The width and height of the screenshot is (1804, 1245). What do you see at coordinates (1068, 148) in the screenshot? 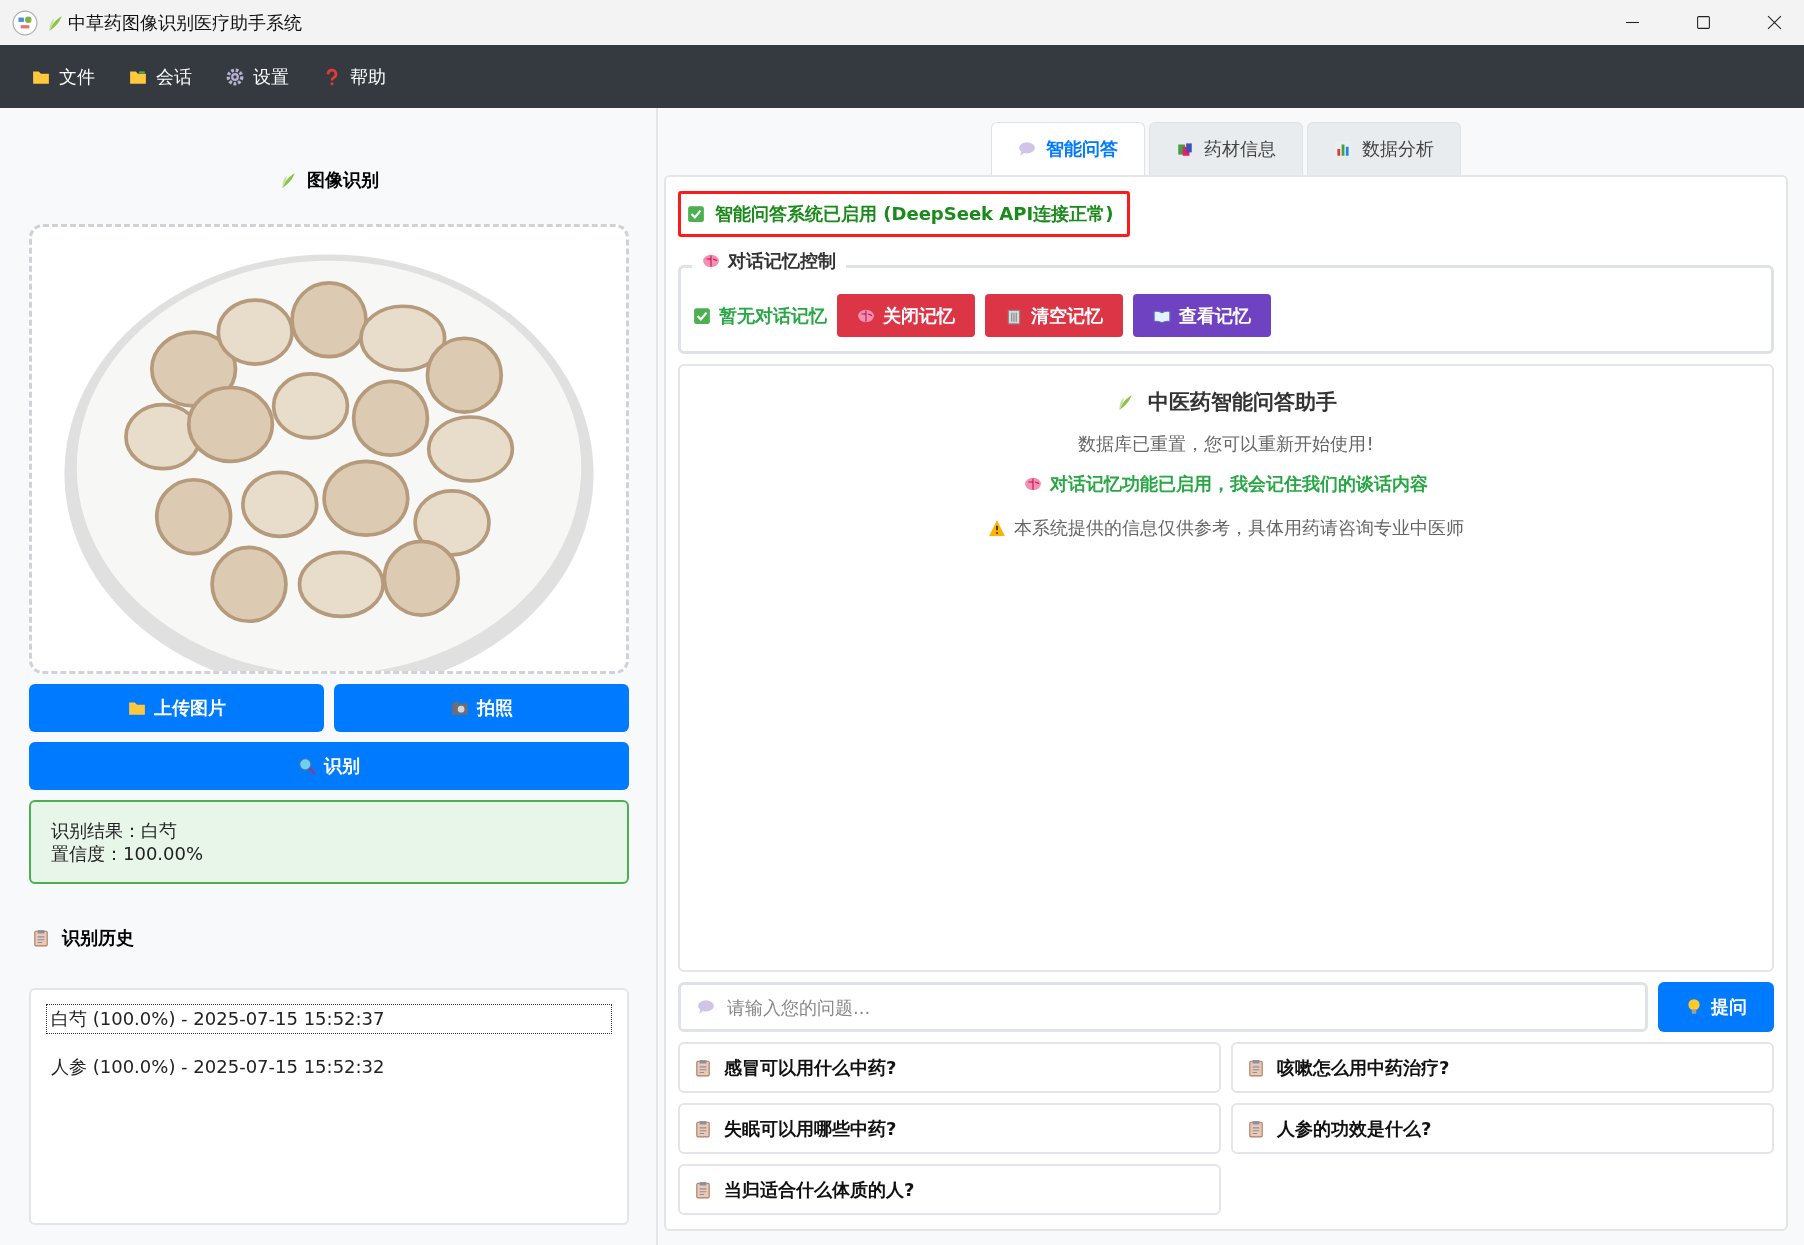
I see `tab: 智能问答` at bounding box center [1068, 148].